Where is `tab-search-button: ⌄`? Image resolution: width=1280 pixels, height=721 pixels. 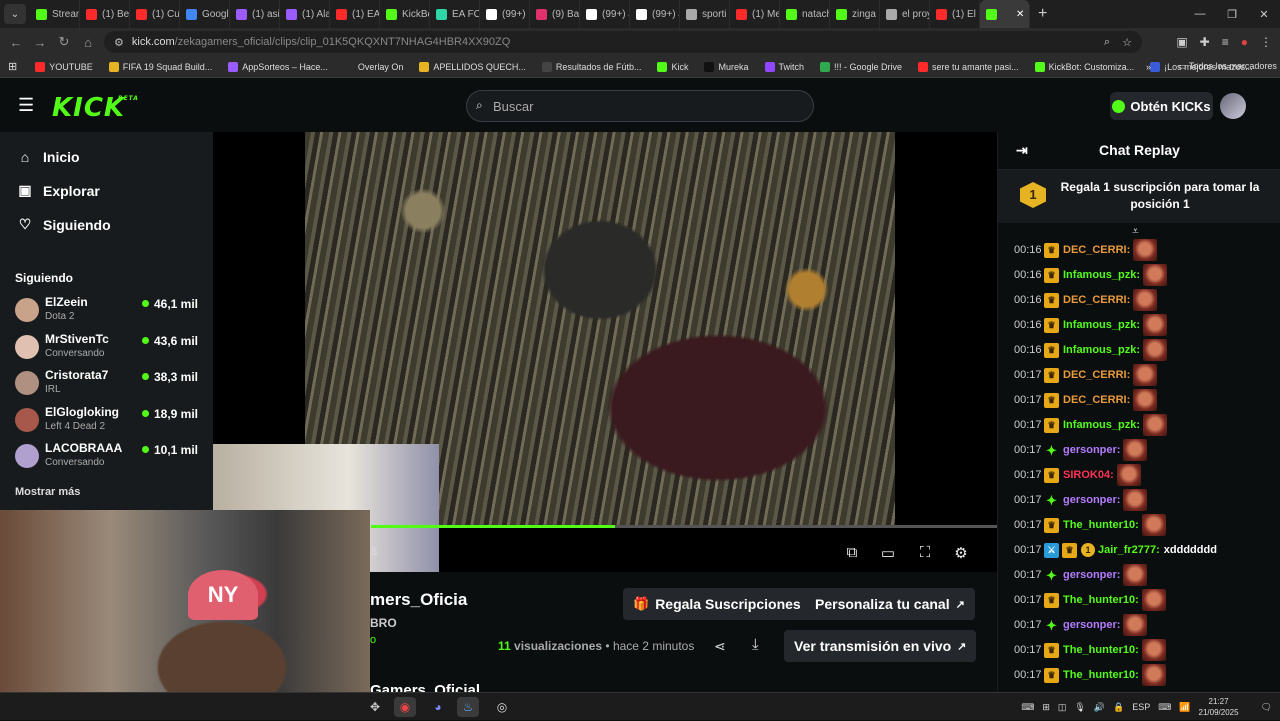
tab-search-button: ⌄ is located at coordinates (15, 14).